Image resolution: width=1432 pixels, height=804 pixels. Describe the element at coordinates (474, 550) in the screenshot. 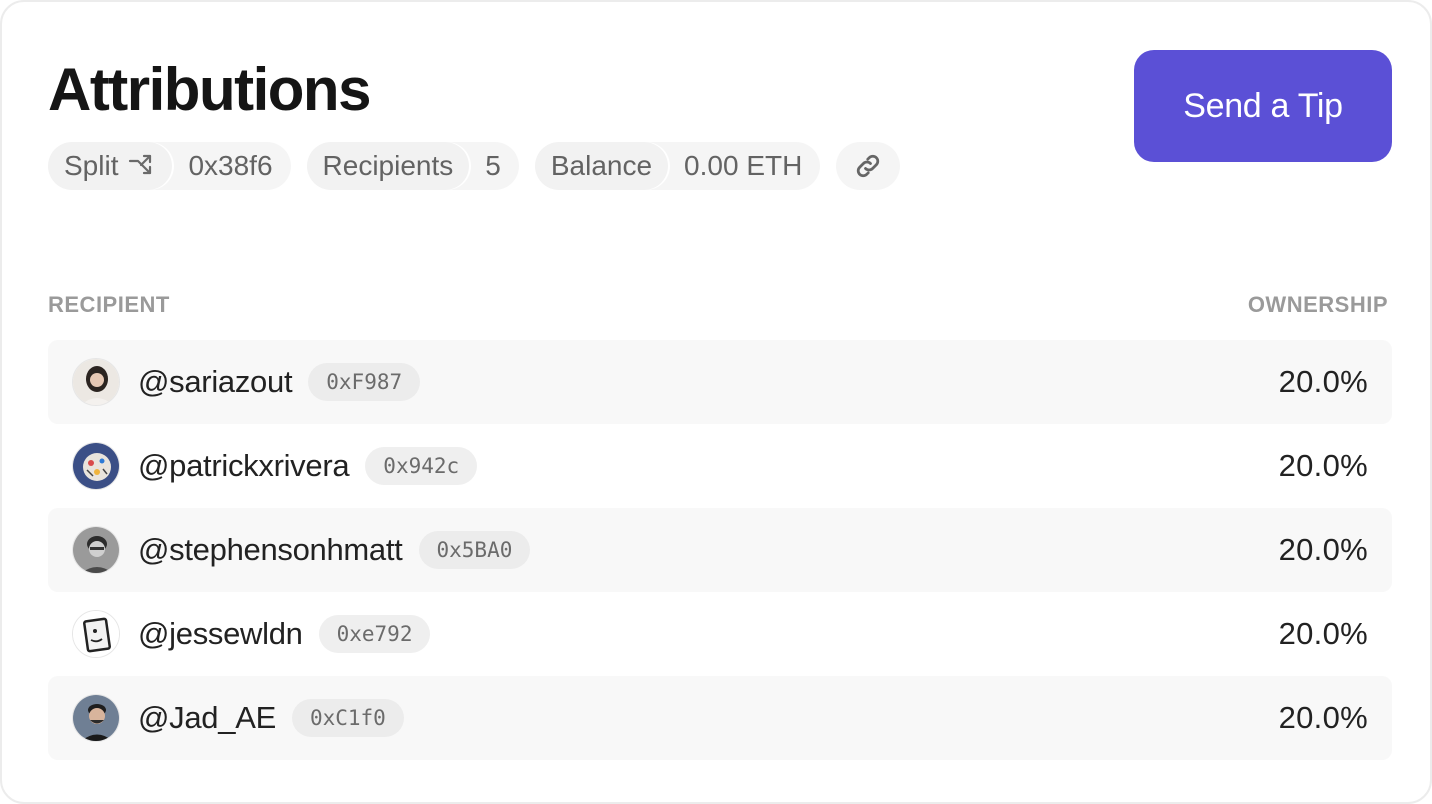

I see `wallet-address-badge: 0x5BA0` at that location.